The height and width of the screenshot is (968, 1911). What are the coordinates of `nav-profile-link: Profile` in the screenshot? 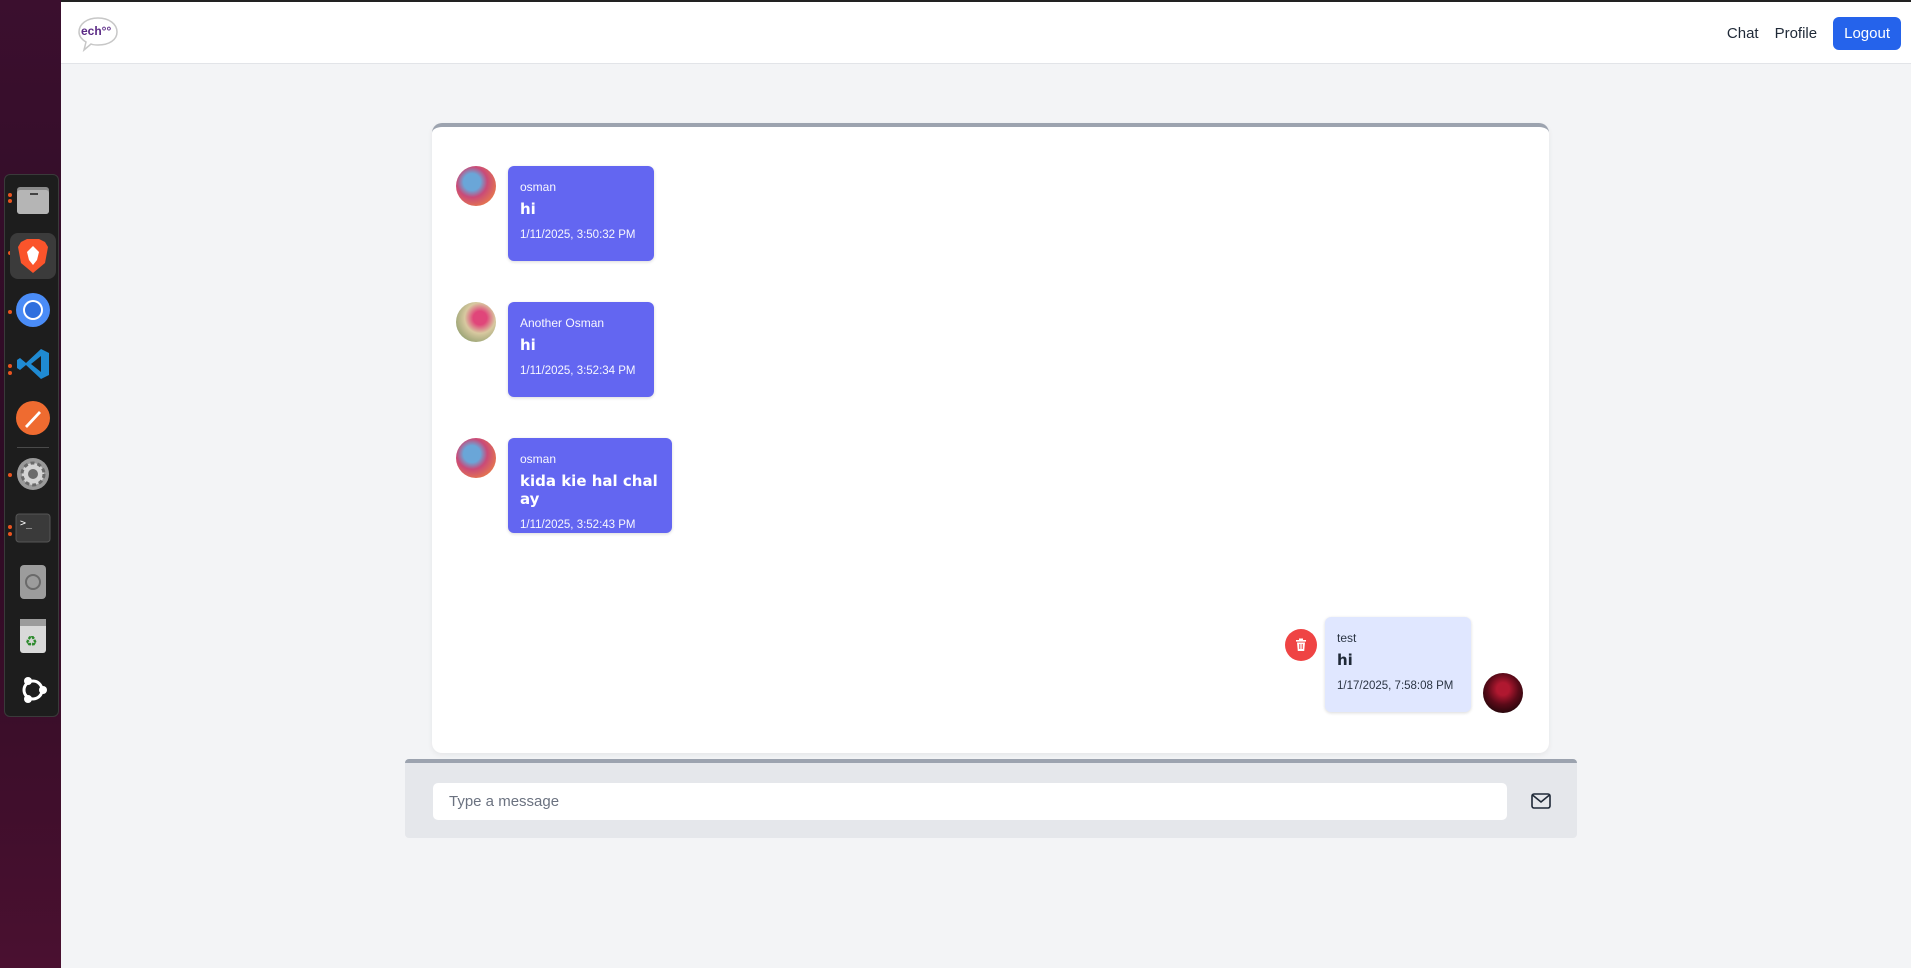 It's located at (1796, 33).